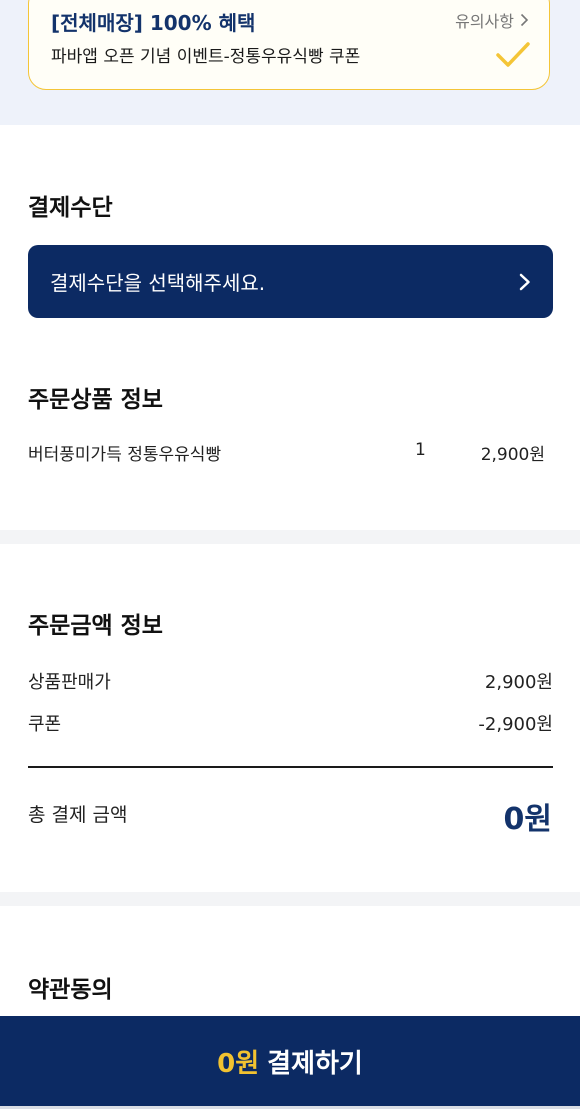 This screenshot has height=1109, width=580. Describe the element at coordinates (290, 281) in the screenshot. I see `select-payment-method-button: 결제수단을 선택해주세요.` at that location.